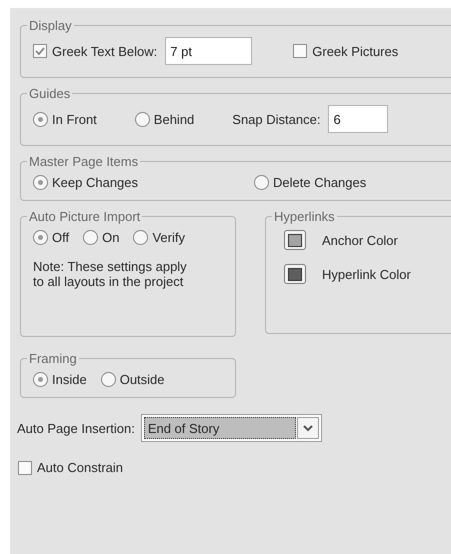  I want to click on dropdown: End of Story, so click(231, 428).